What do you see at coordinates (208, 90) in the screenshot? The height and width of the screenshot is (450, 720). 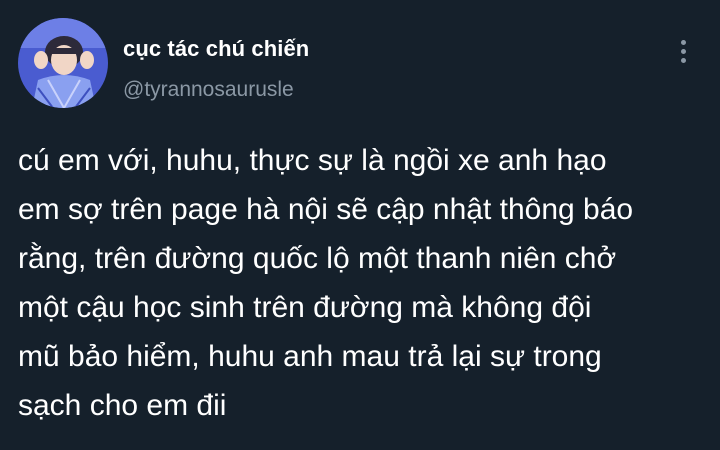 I see `author-handle: @tyrannosaurusle` at bounding box center [208, 90].